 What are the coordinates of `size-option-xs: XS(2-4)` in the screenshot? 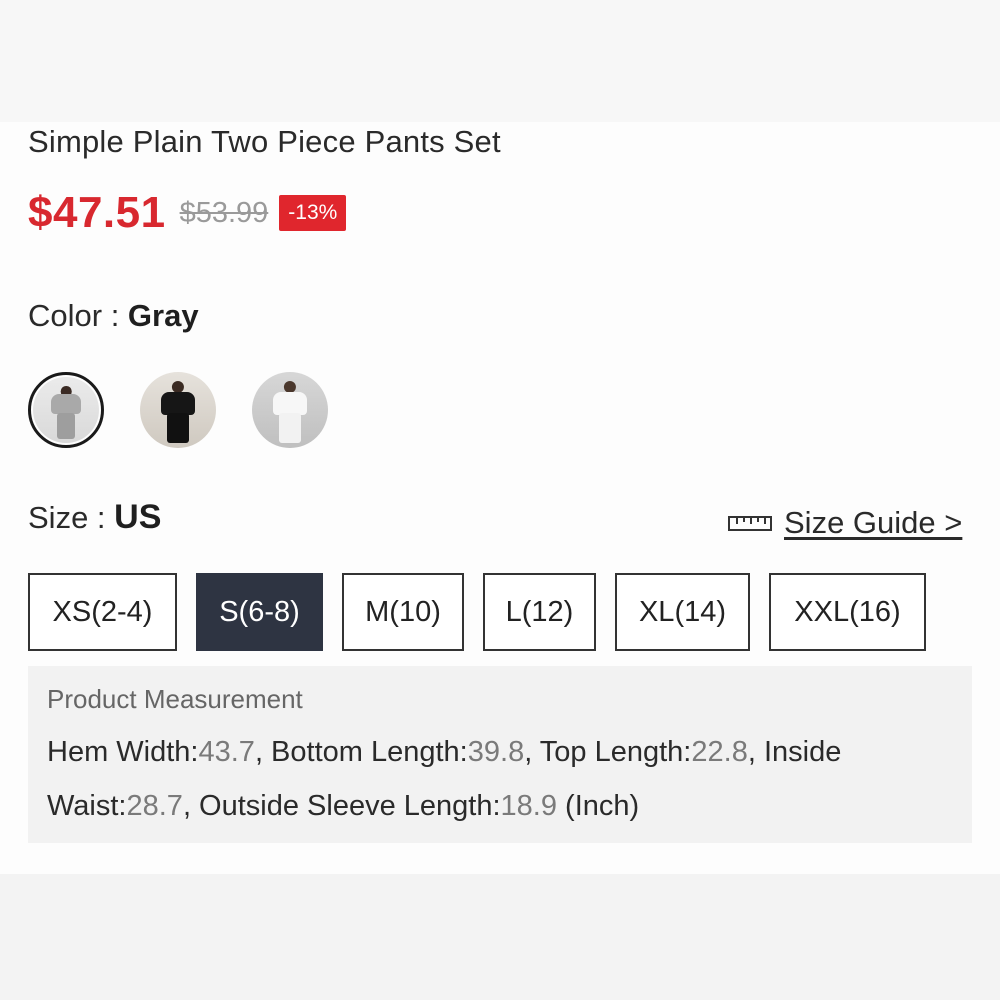 It's located at (102, 612).